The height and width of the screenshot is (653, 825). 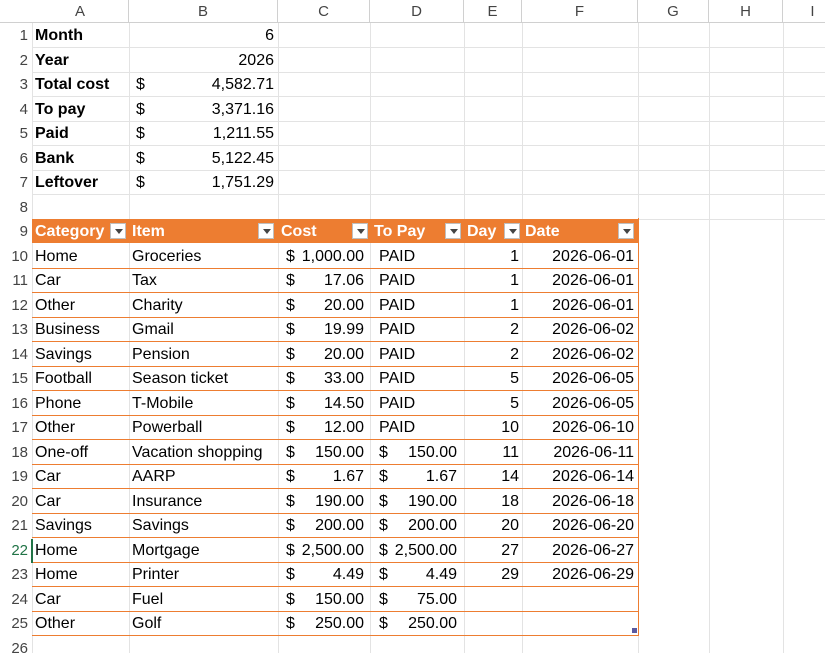 I want to click on cell-category: Home, so click(x=82, y=574).